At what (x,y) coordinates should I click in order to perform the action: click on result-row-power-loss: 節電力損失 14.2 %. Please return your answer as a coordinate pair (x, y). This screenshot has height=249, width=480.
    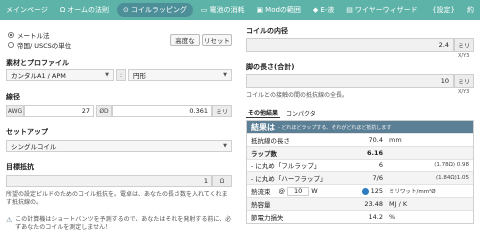
    Looking at the image, I should click on (360, 216).